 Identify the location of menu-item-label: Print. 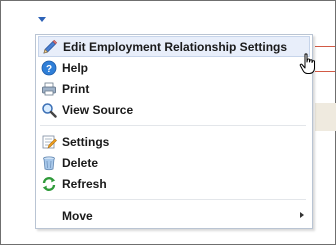
(76, 88).